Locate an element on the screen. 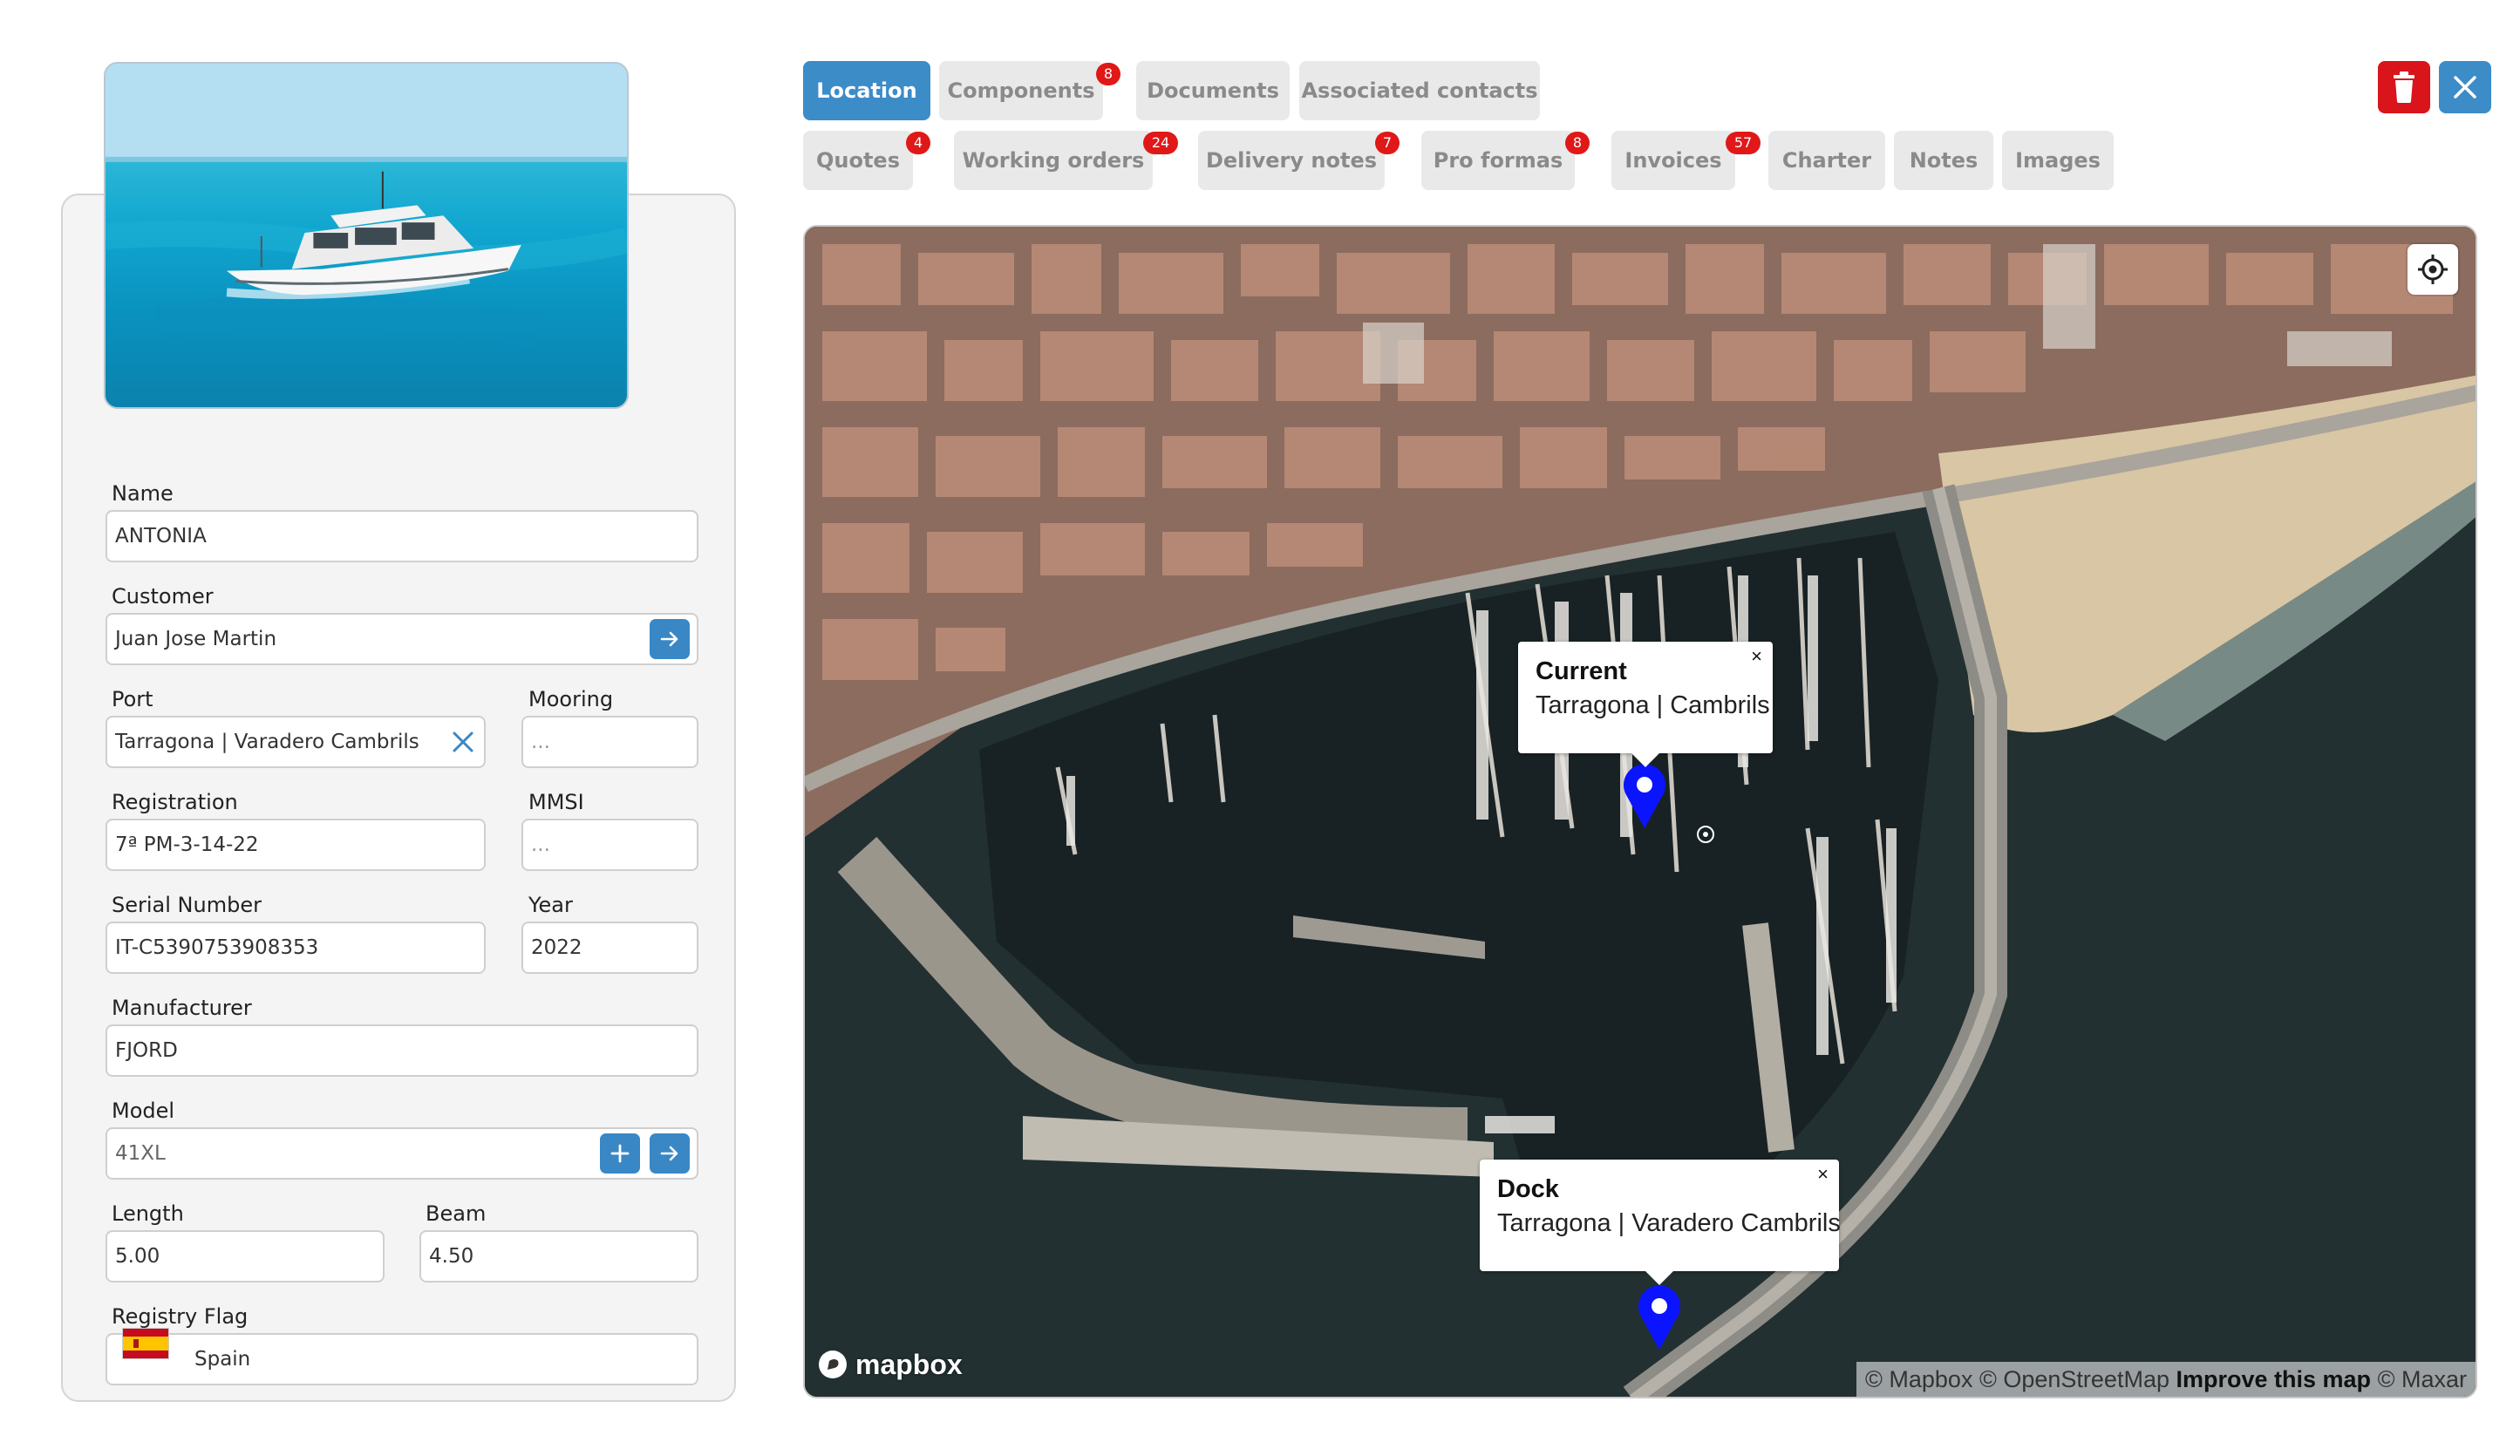  manufacturer-label: Manufacturer is located at coordinates (182, 1008).